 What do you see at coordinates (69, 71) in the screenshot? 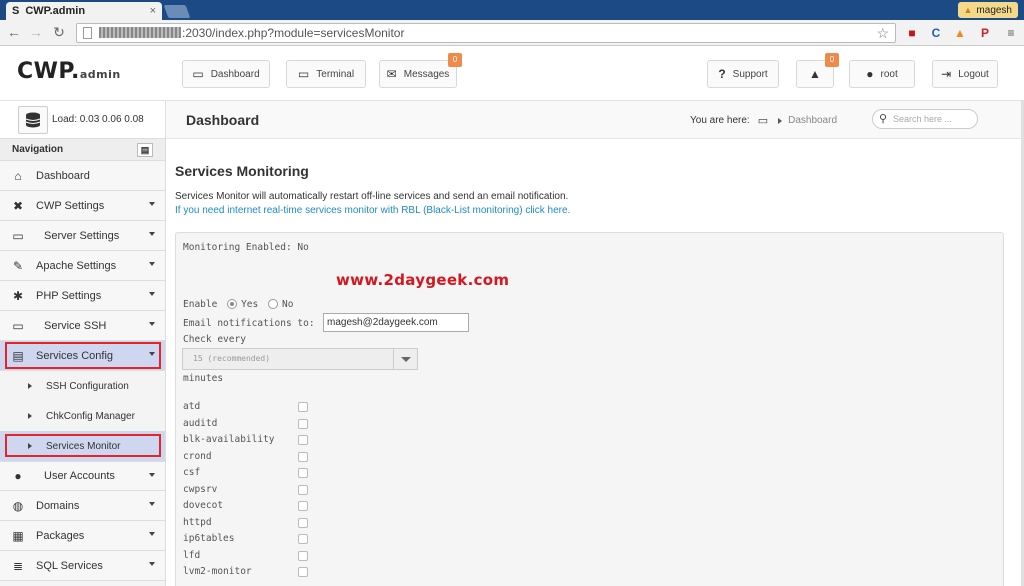
I see `cwp-logo: CWP.admin` at bounding box center [69, 71].